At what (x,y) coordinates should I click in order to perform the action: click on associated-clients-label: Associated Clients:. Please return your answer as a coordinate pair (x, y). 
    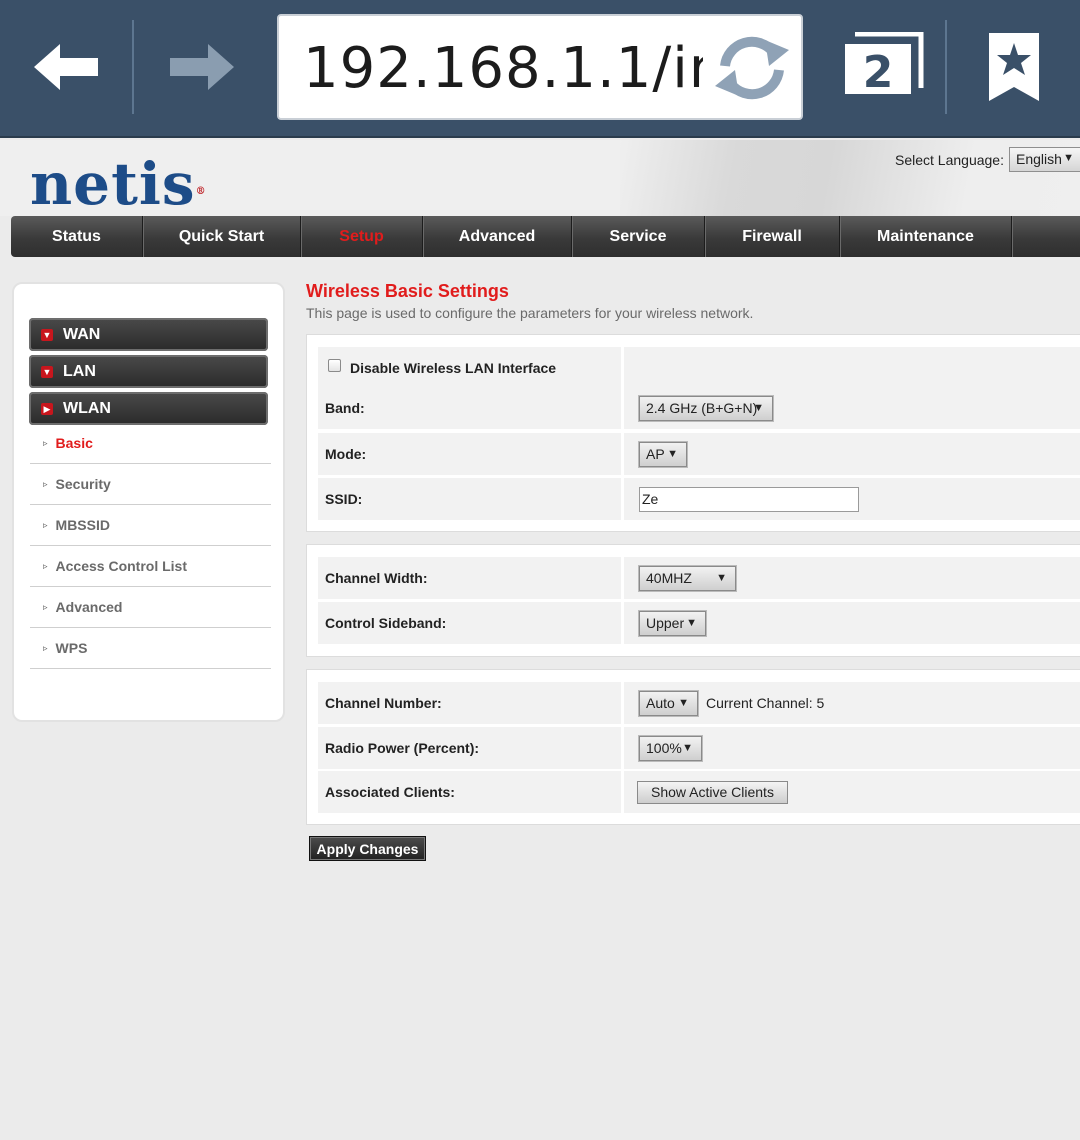
    Looking at the image, I should click on (471, 792).